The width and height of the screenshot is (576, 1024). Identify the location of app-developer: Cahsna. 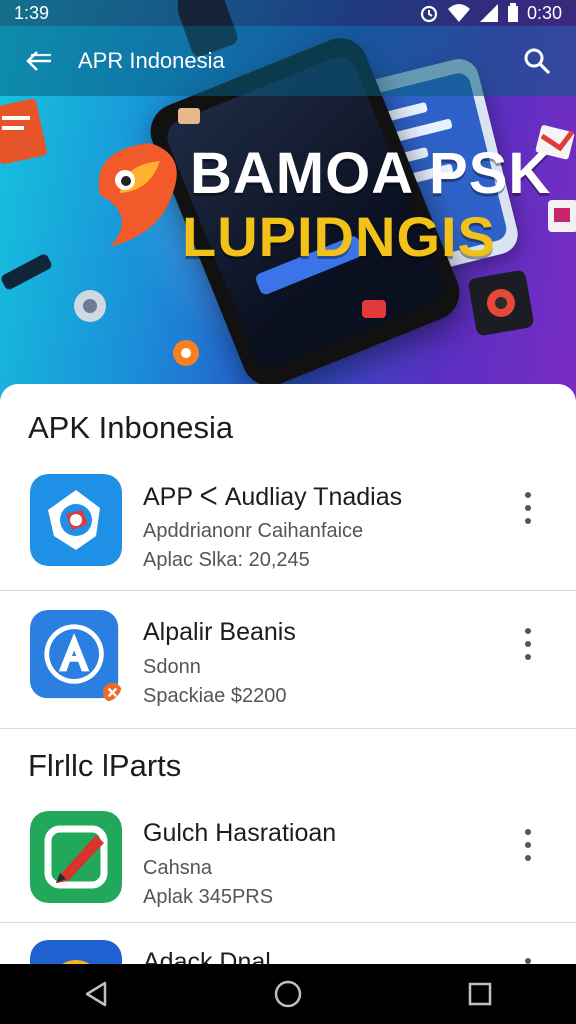
(177, 868).